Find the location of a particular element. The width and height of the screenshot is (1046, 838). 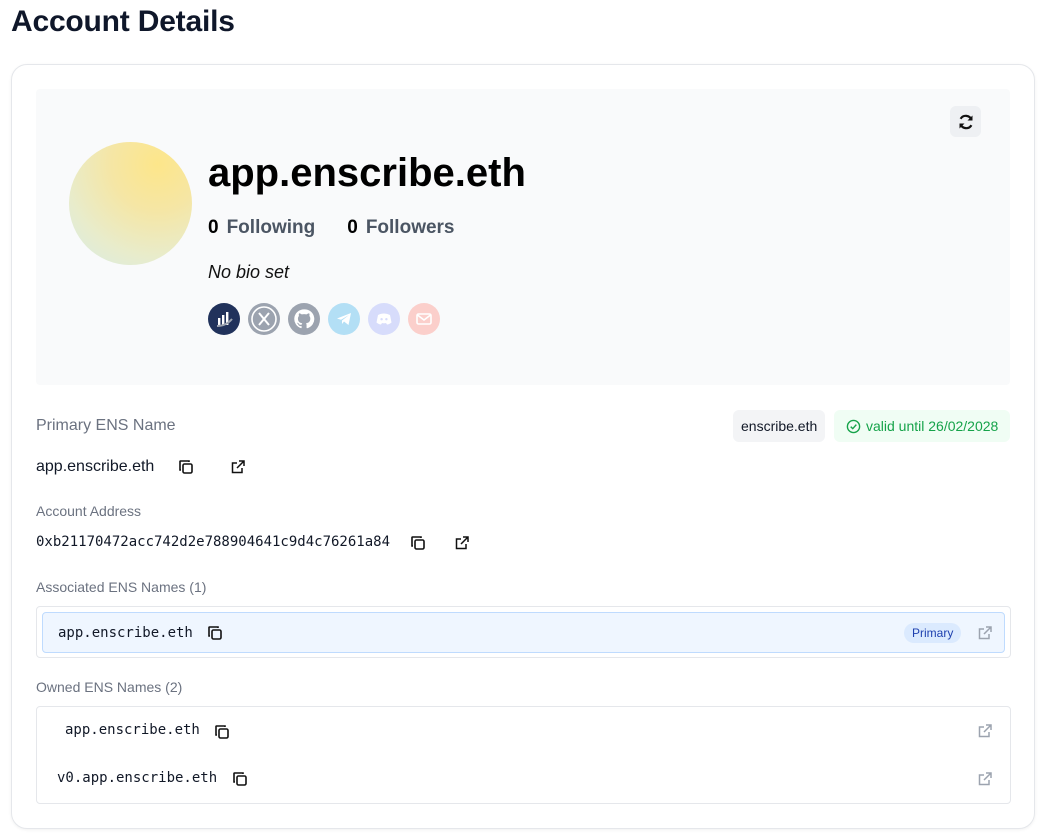

check-circle-icon is located at coordinates (853, 426).